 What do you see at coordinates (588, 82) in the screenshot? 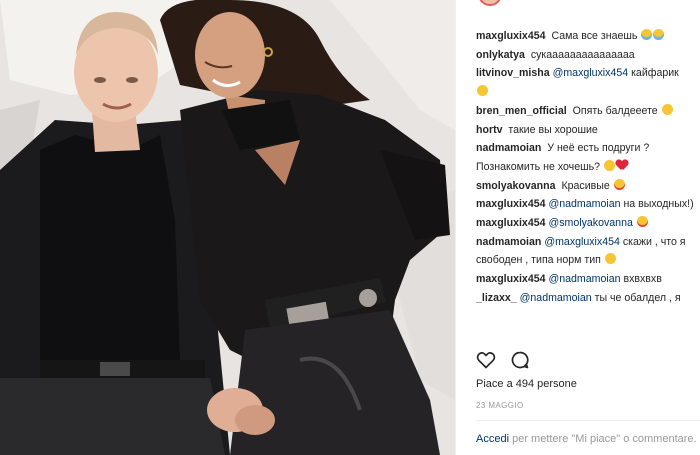
I see `comment-item: litvinov_misha @maxgluxix454 кайфарик` at bounding box center [588, 82].